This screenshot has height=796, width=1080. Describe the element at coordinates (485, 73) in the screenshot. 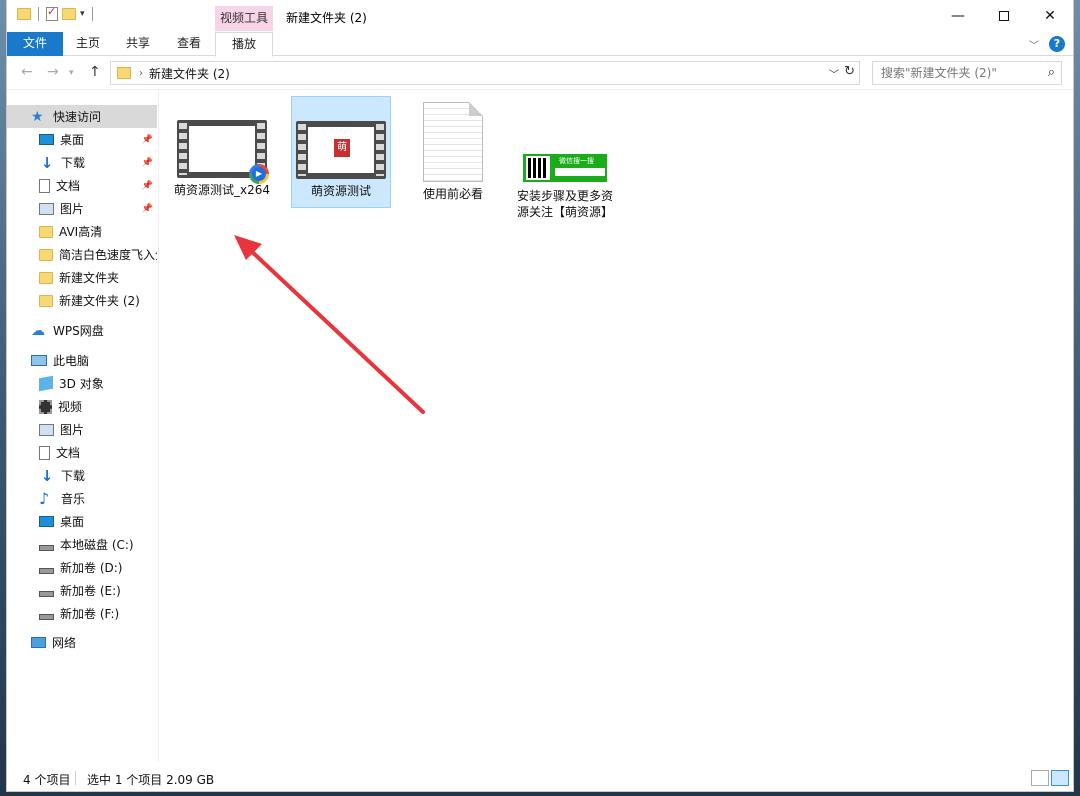

I see `address-bar: › 新建文件夹 (2) ﹀ ↻` at that location.